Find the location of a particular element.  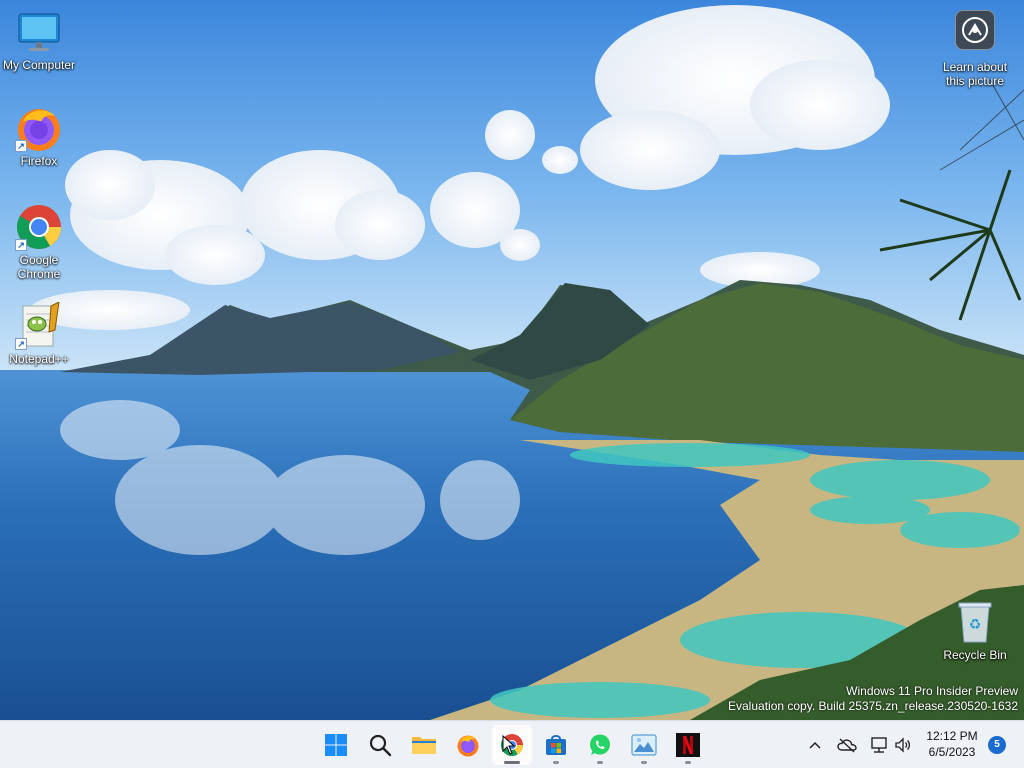

taskbar-clock: 12:12 PM 6/5/2023 is located at coordinates (952, 744).